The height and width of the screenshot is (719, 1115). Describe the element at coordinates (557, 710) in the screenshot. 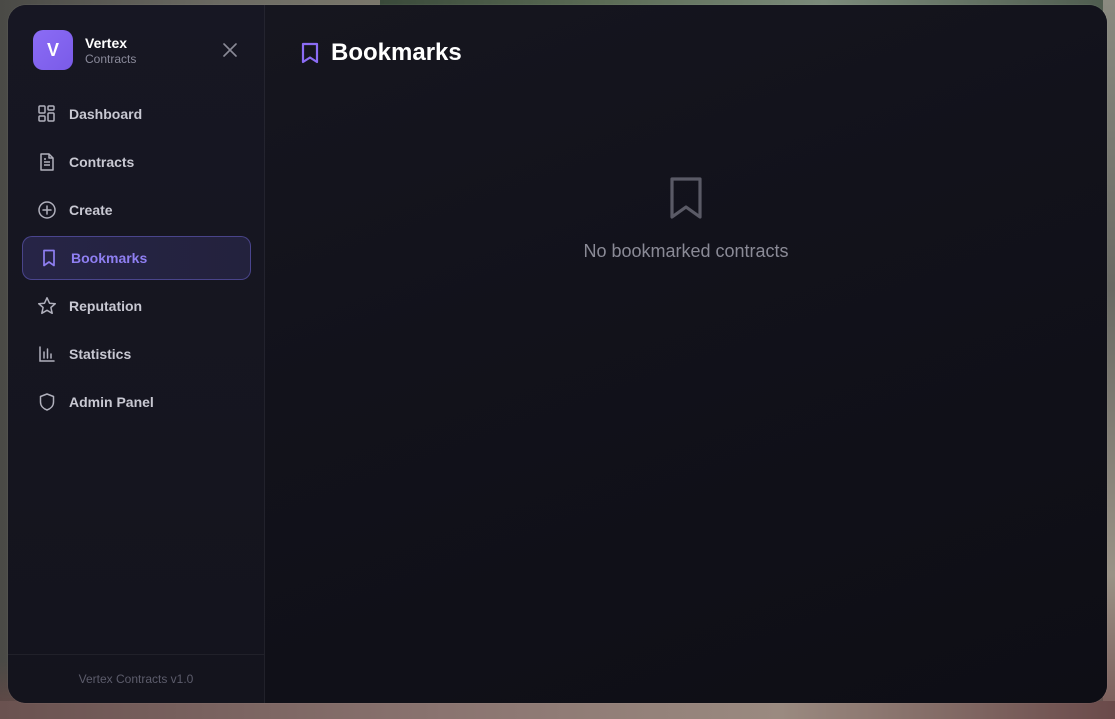

I see `game-background-bottom` at that location.